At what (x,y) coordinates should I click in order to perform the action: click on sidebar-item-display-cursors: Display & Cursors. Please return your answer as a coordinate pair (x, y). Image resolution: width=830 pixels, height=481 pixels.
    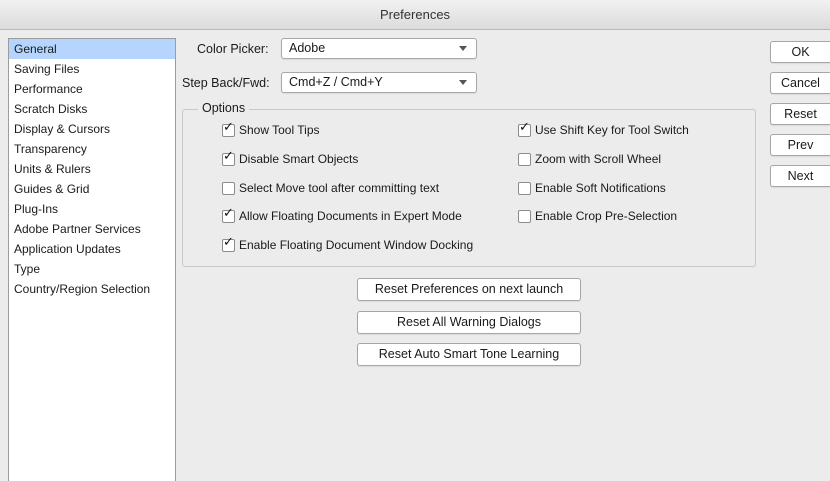
    Looking at the image, I should click on (92, 129).